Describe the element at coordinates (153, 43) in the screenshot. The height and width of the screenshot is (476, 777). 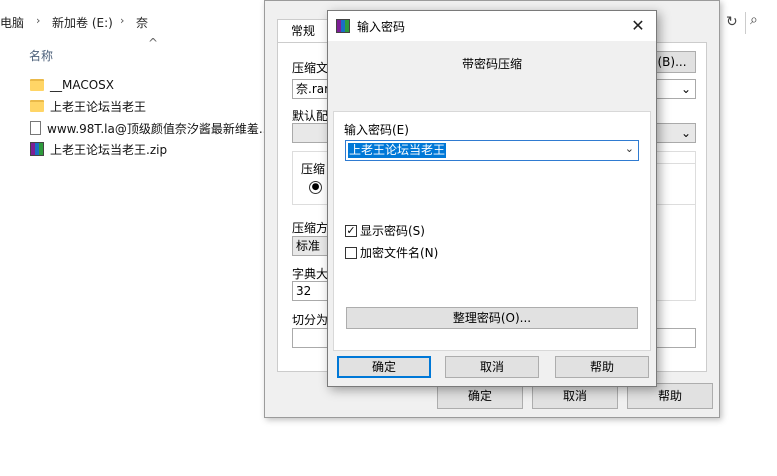
I see `sort-ascending-icon: ^` at that location.